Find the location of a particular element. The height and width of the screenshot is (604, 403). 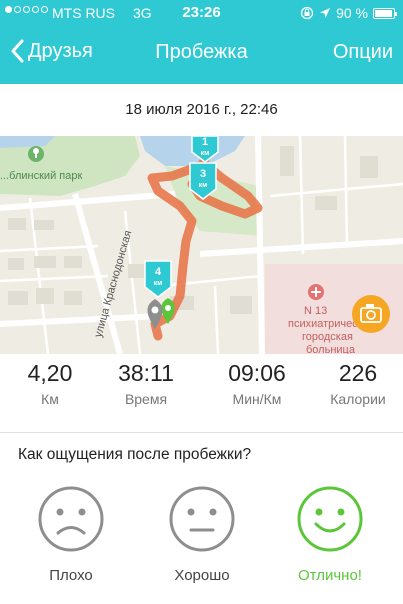

sad-face-icon is located at coordinates (71, 519).